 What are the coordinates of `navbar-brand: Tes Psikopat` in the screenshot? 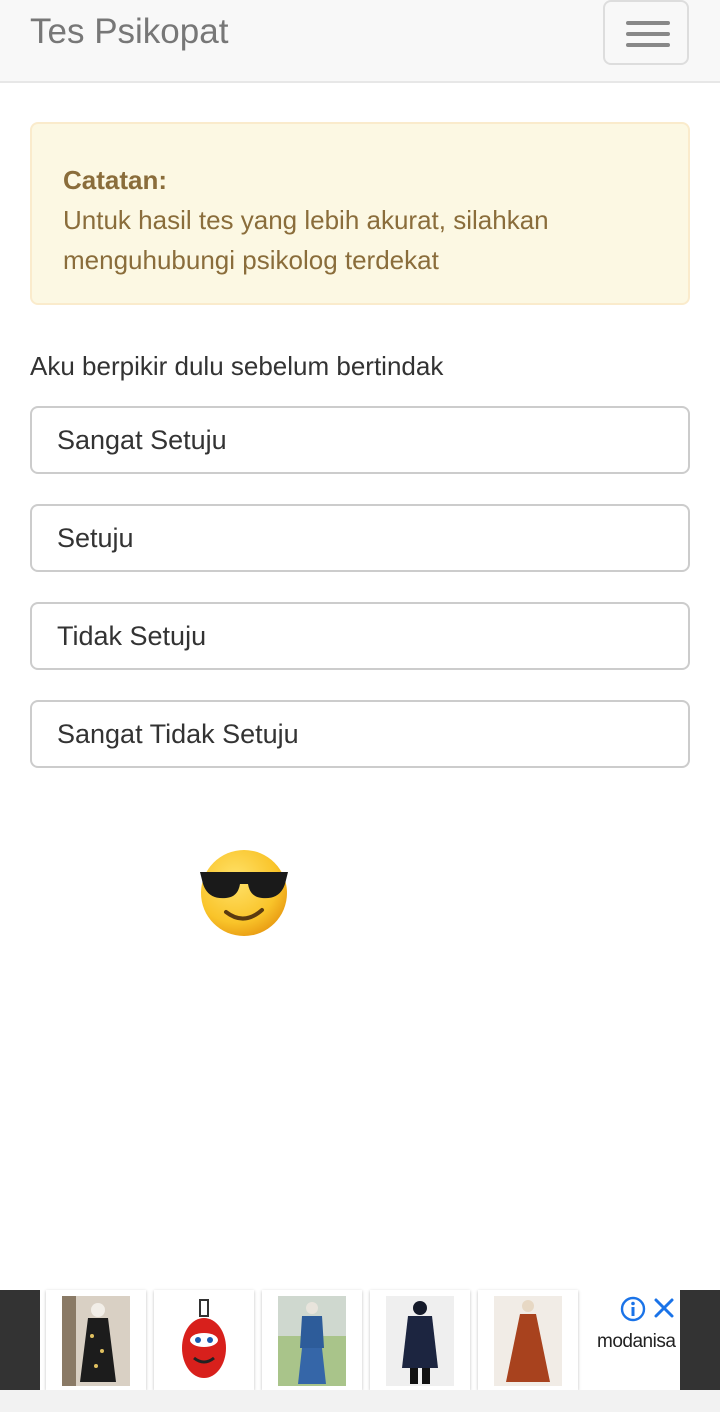 It's located at (129, 32).